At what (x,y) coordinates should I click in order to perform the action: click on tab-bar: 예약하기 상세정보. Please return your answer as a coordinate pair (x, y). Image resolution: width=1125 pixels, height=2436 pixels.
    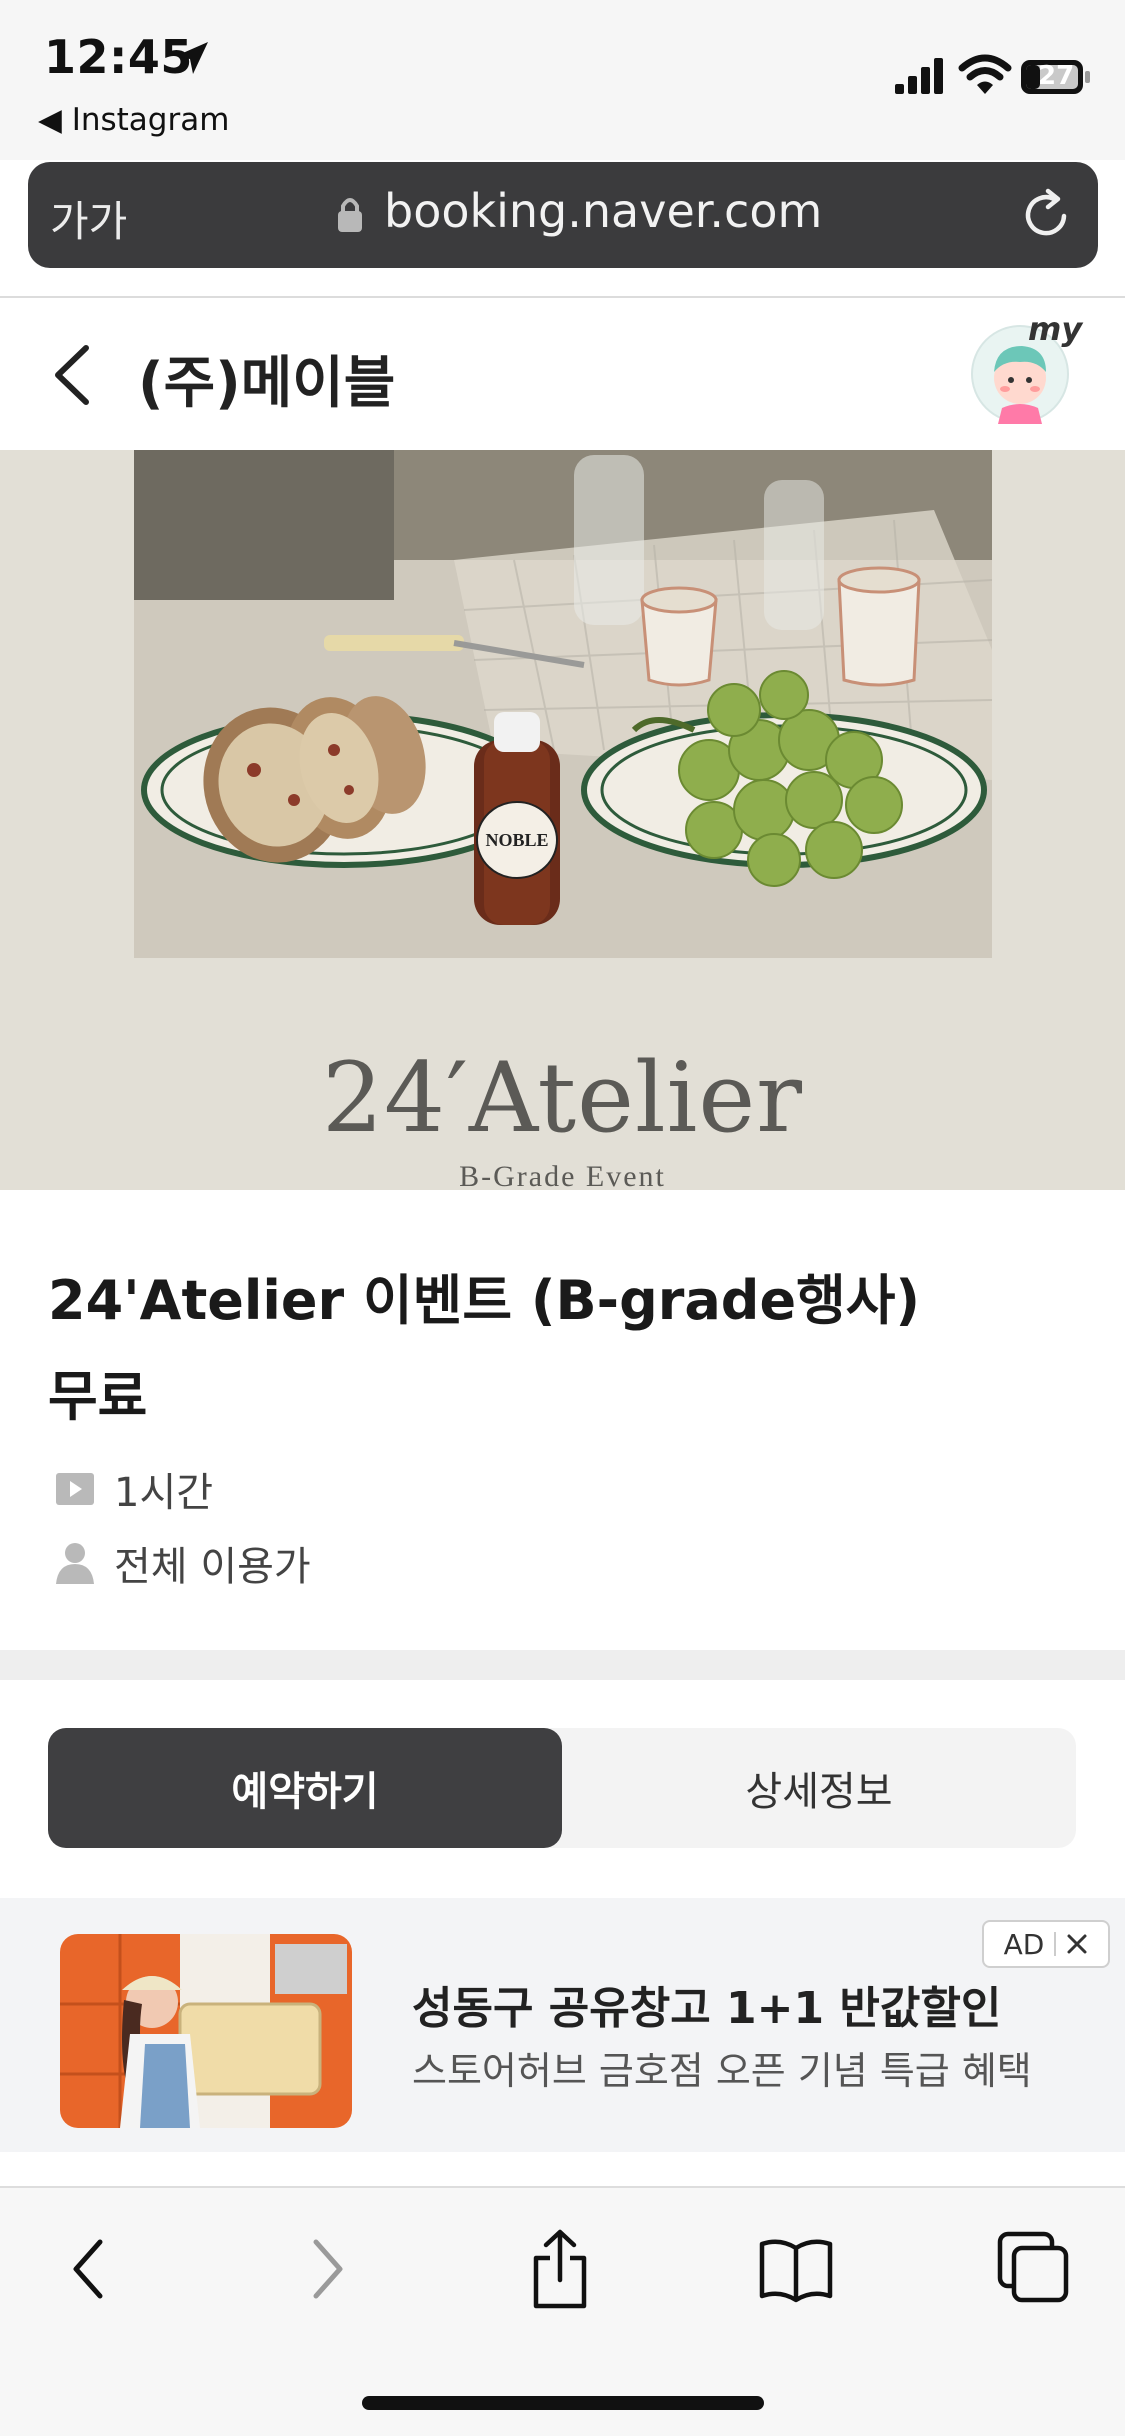
    Looking at the image, I should click on (562, 1788).